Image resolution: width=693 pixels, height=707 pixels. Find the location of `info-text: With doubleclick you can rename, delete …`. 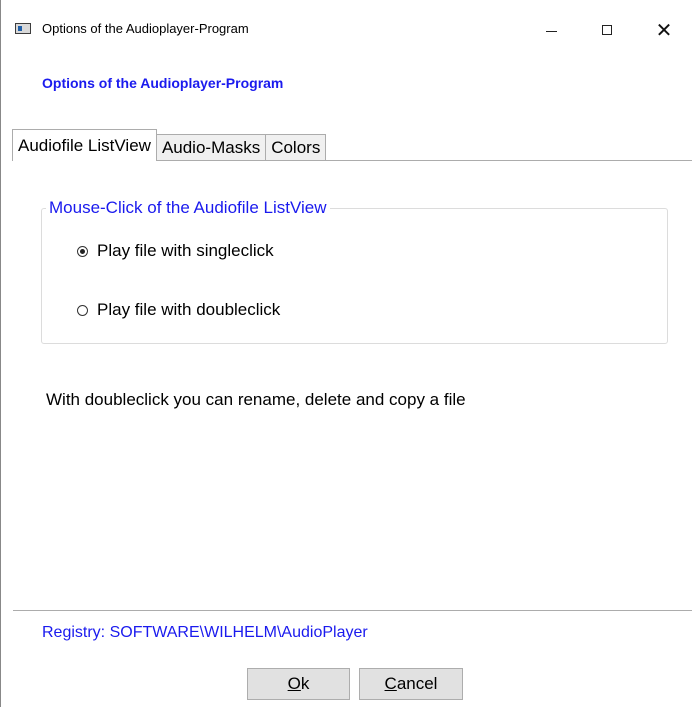

info-text: With doubleclick you can rename, delete … is located at coordinates (256, 399).